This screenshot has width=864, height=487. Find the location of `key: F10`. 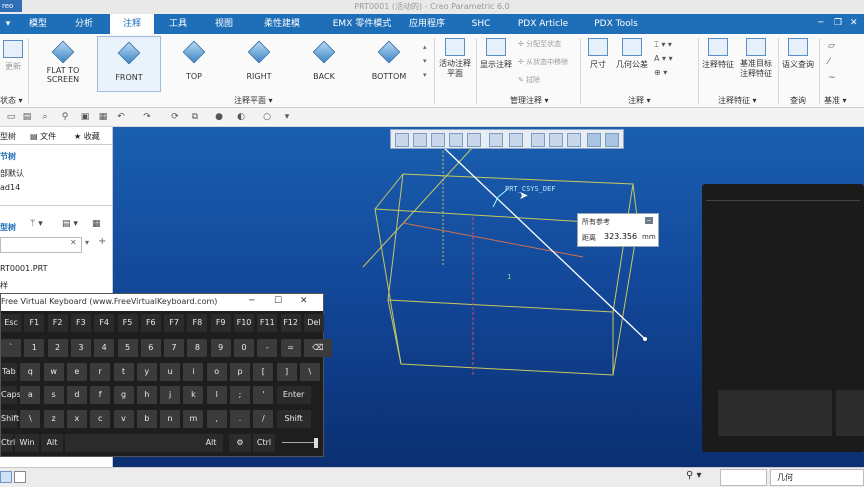

key: F10 is located at coordinates (244, 323).